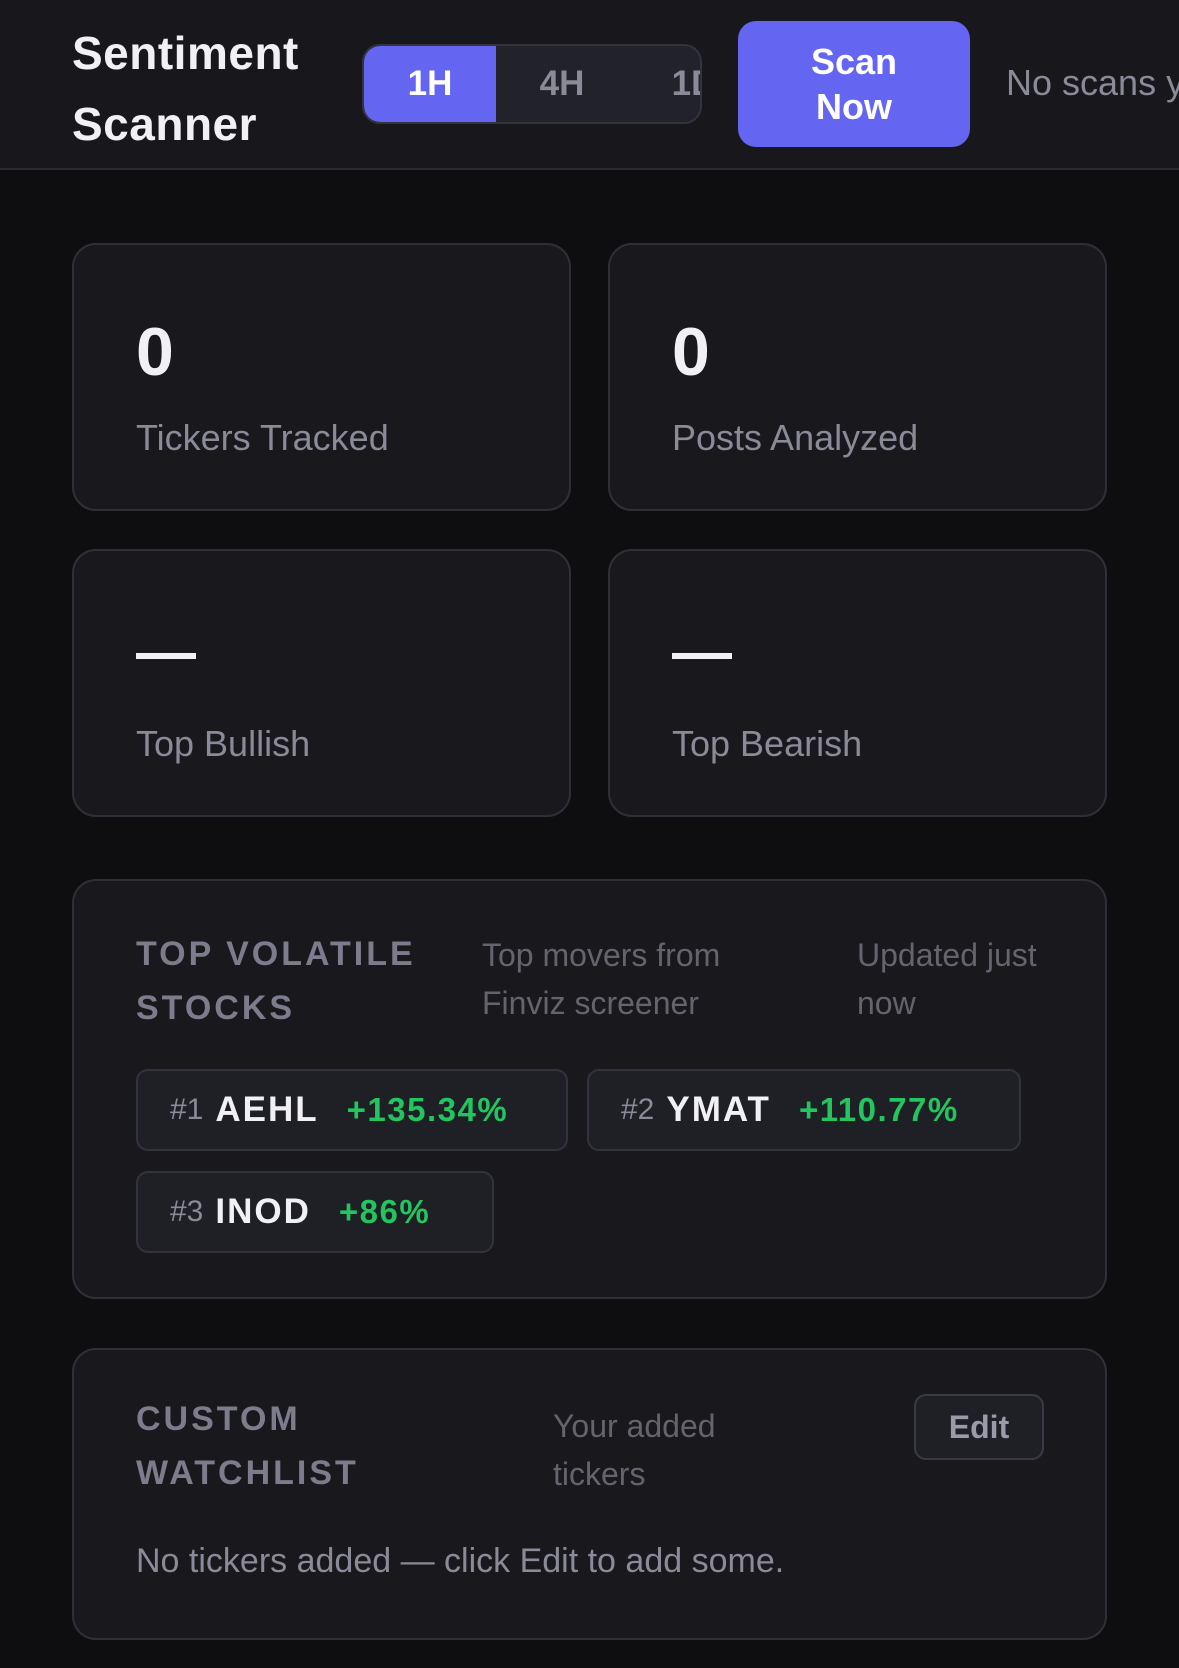 This screenshot has height=1668, width=1179. I want to click on stock-change: +110.77%, so click(878, 1109).